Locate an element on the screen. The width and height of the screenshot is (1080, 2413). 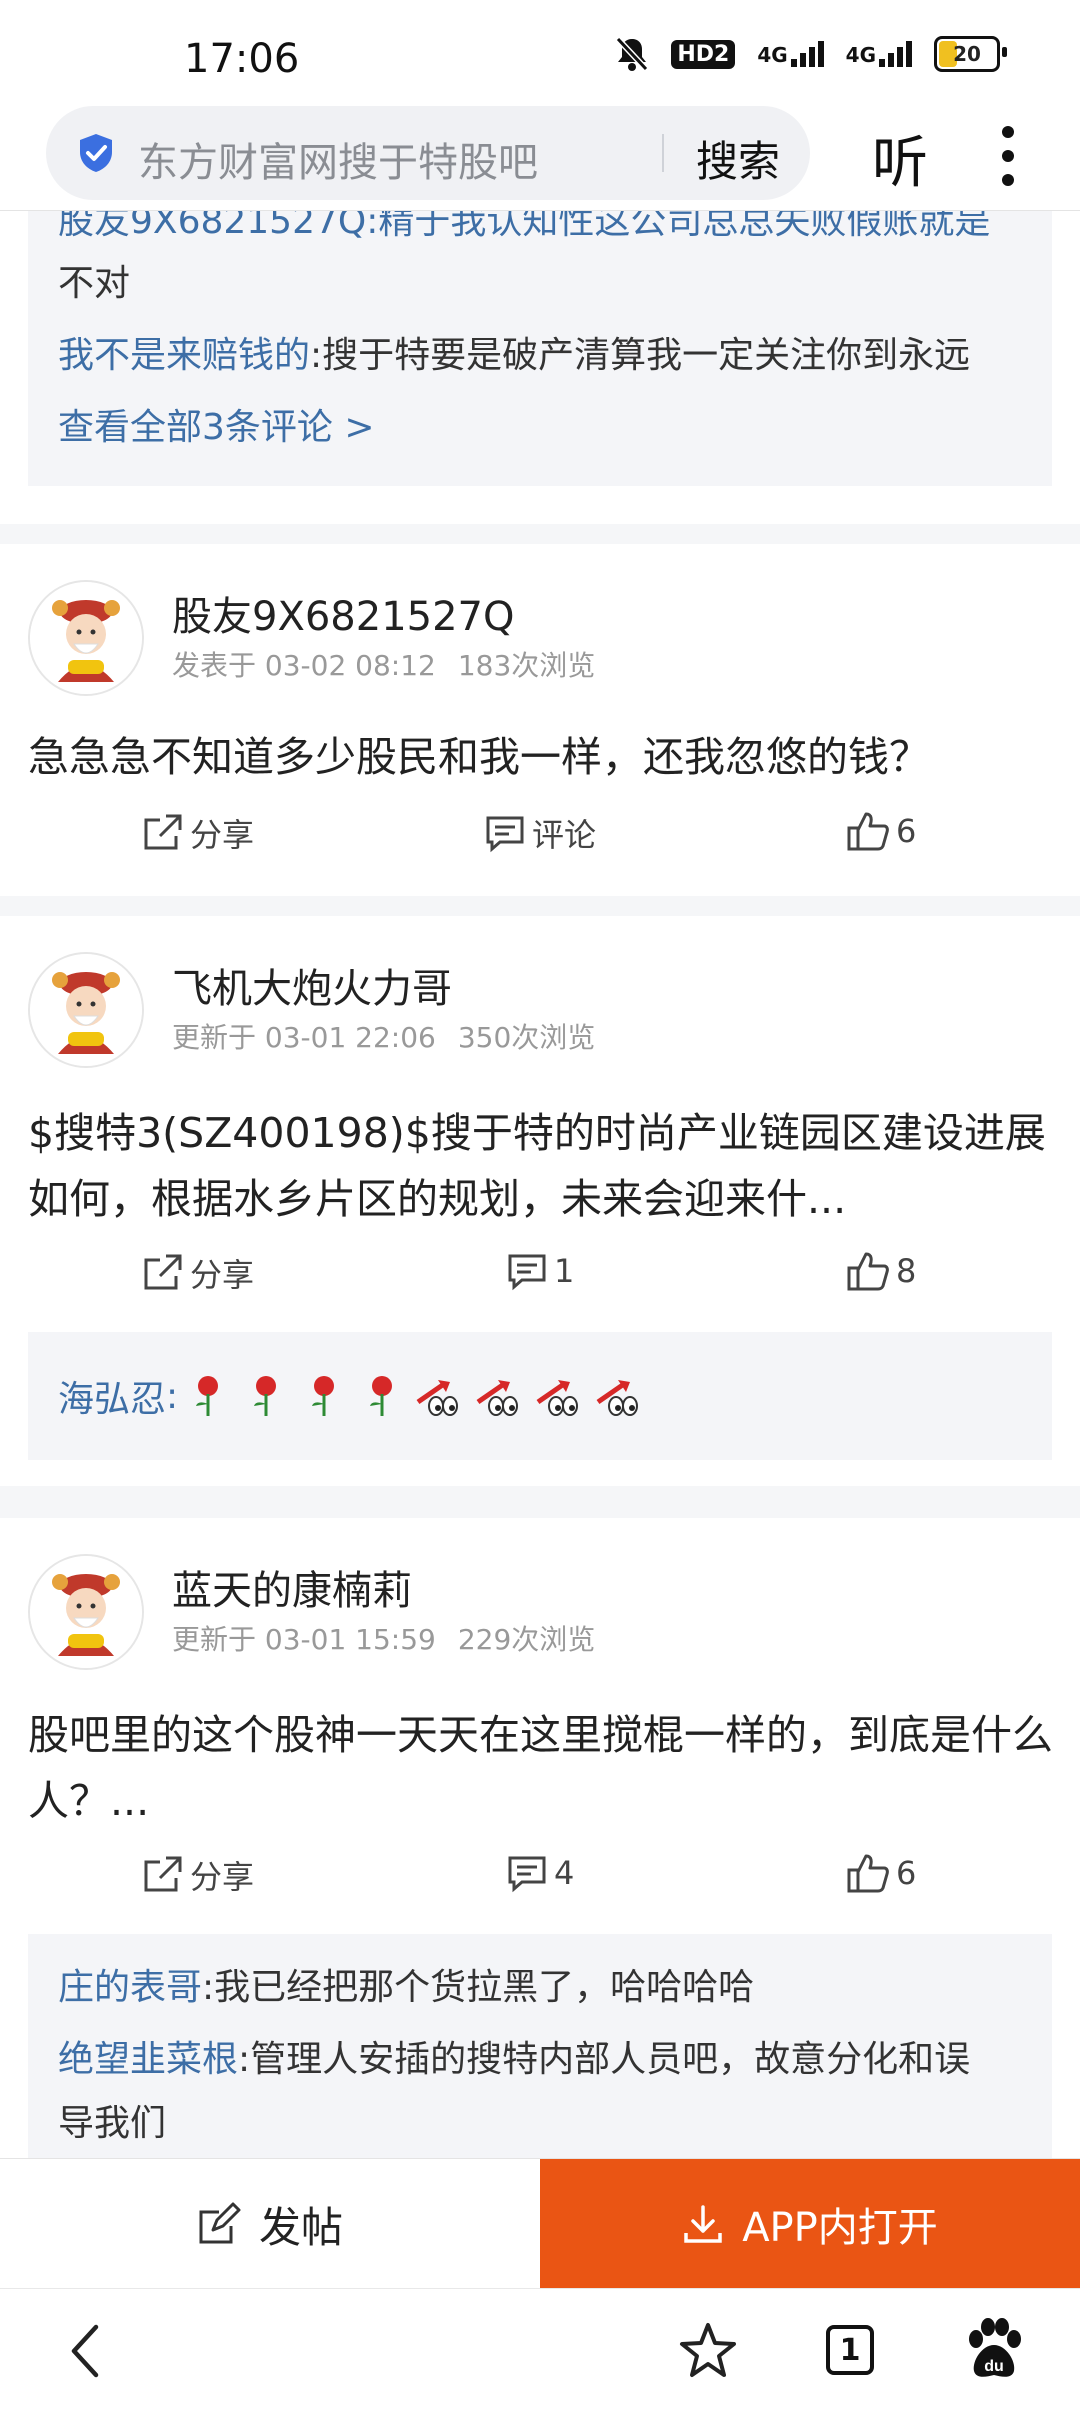
post-actions: 分享 1 8 is located at coordinates (540, 1280).